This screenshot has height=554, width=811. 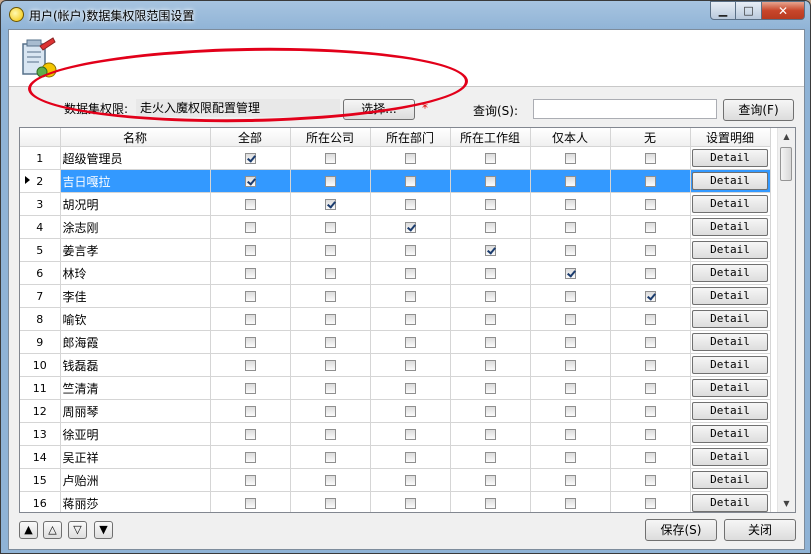 What do you see at coordinates (786, 136) in the screenshot?
I see `scroll-up-icon: ▲` at bounding box center [786, 136].